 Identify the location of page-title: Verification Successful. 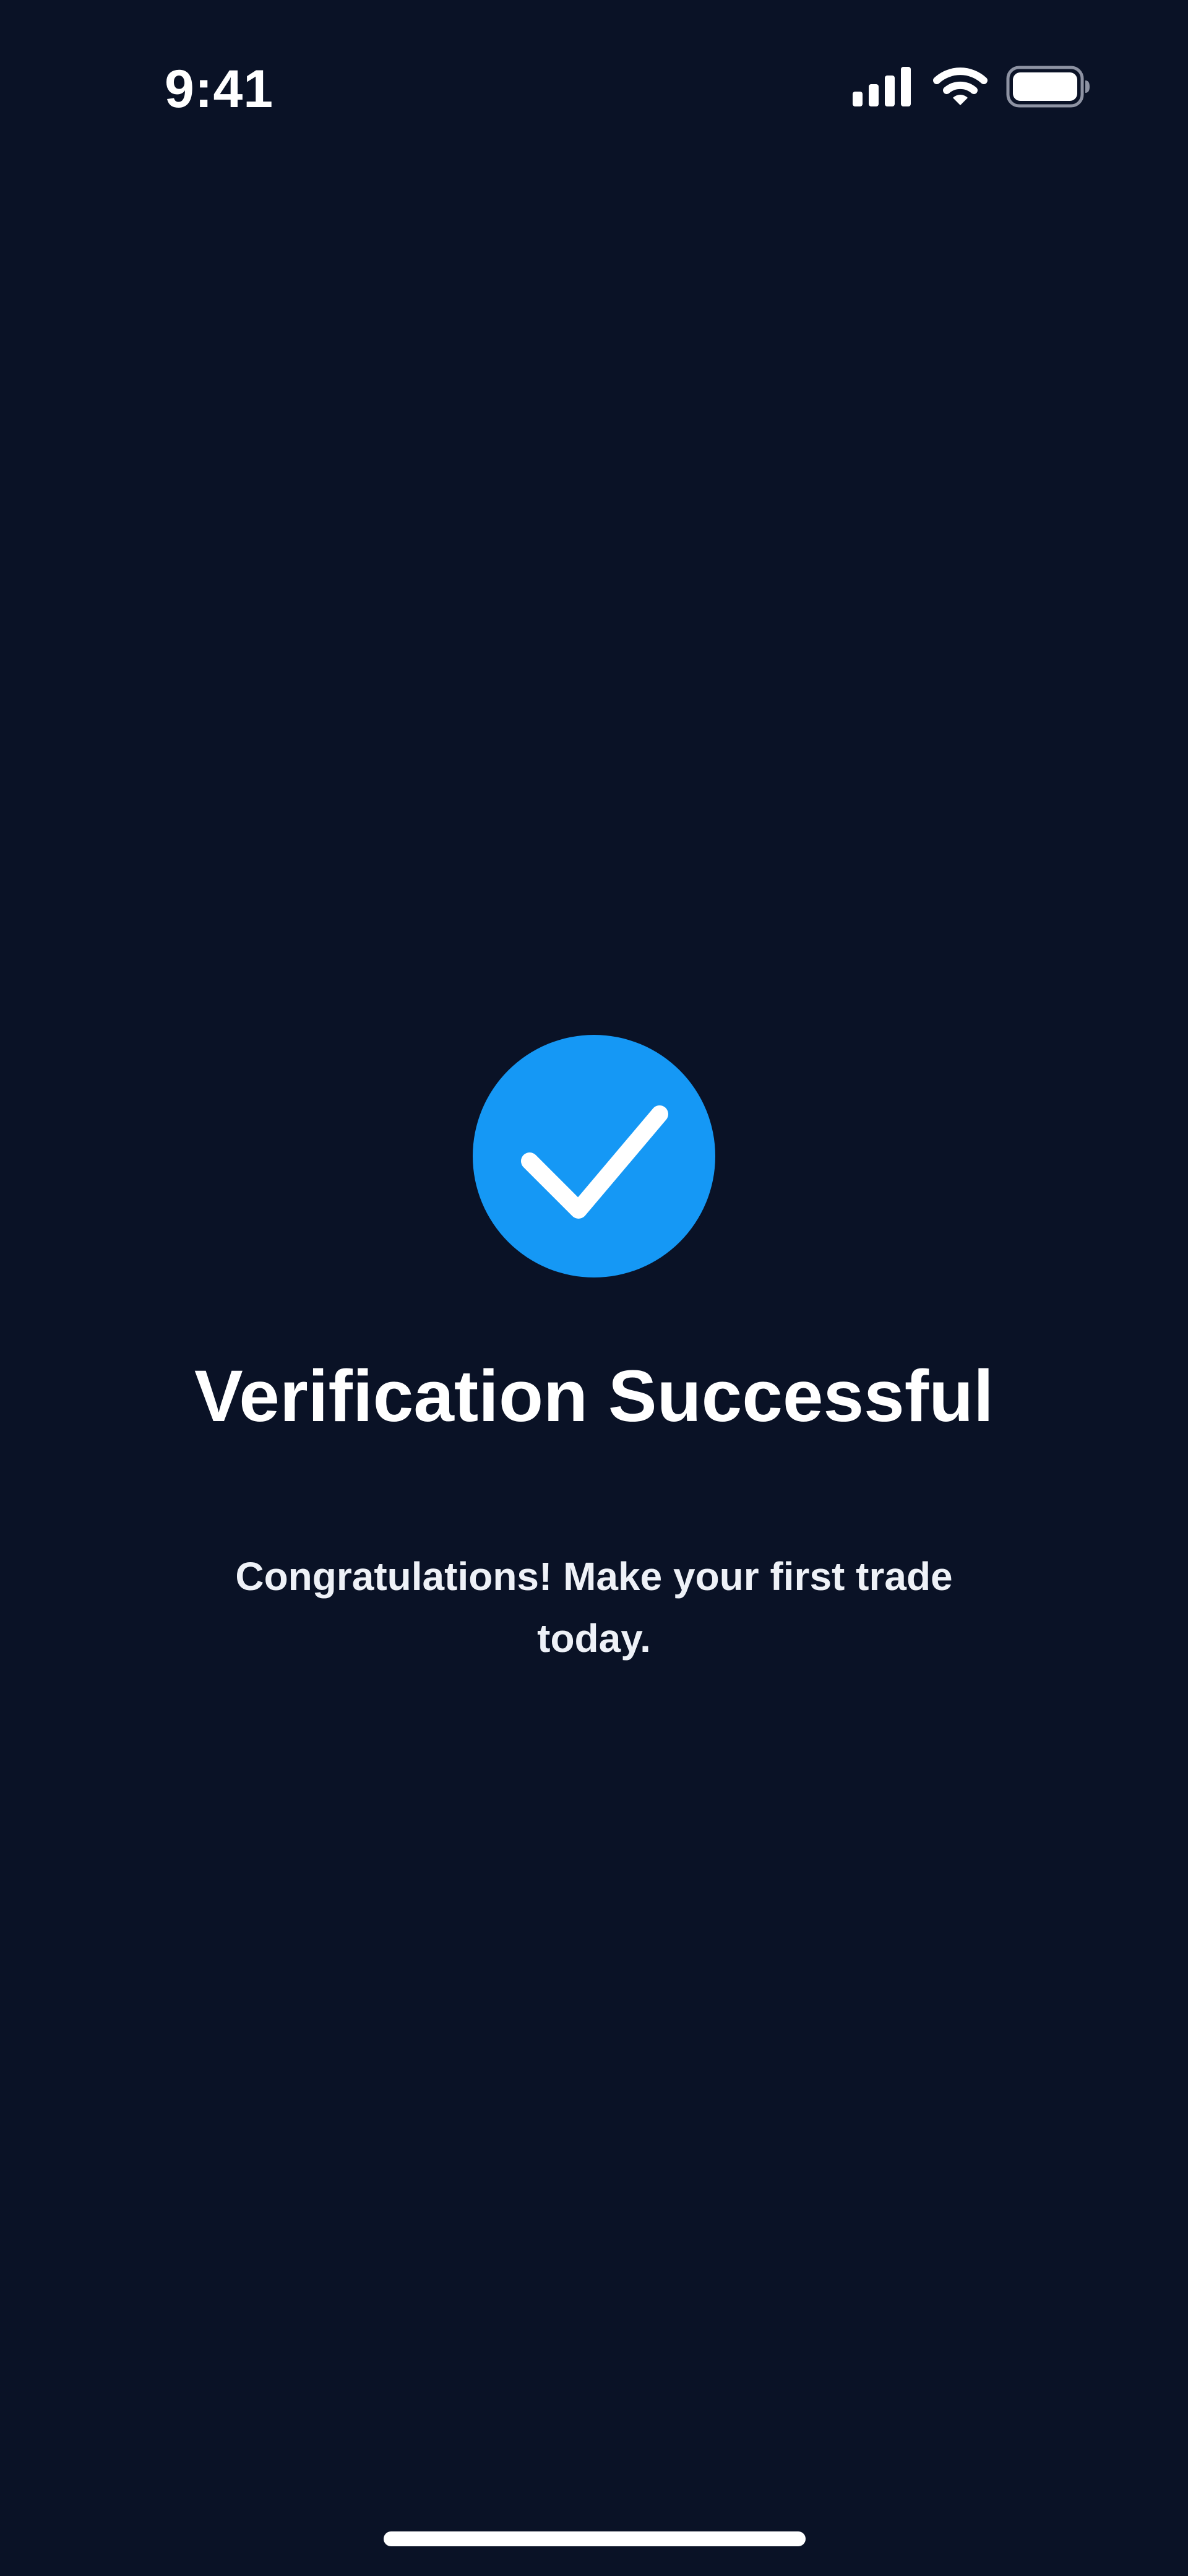
(594, 1396).